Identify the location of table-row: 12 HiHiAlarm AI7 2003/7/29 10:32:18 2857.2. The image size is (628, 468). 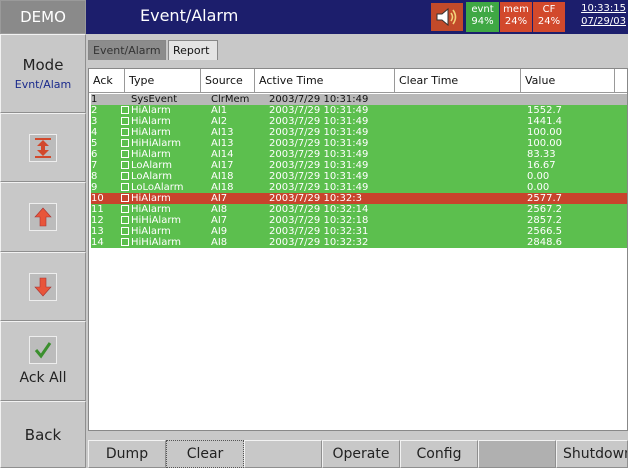
(359, 220).